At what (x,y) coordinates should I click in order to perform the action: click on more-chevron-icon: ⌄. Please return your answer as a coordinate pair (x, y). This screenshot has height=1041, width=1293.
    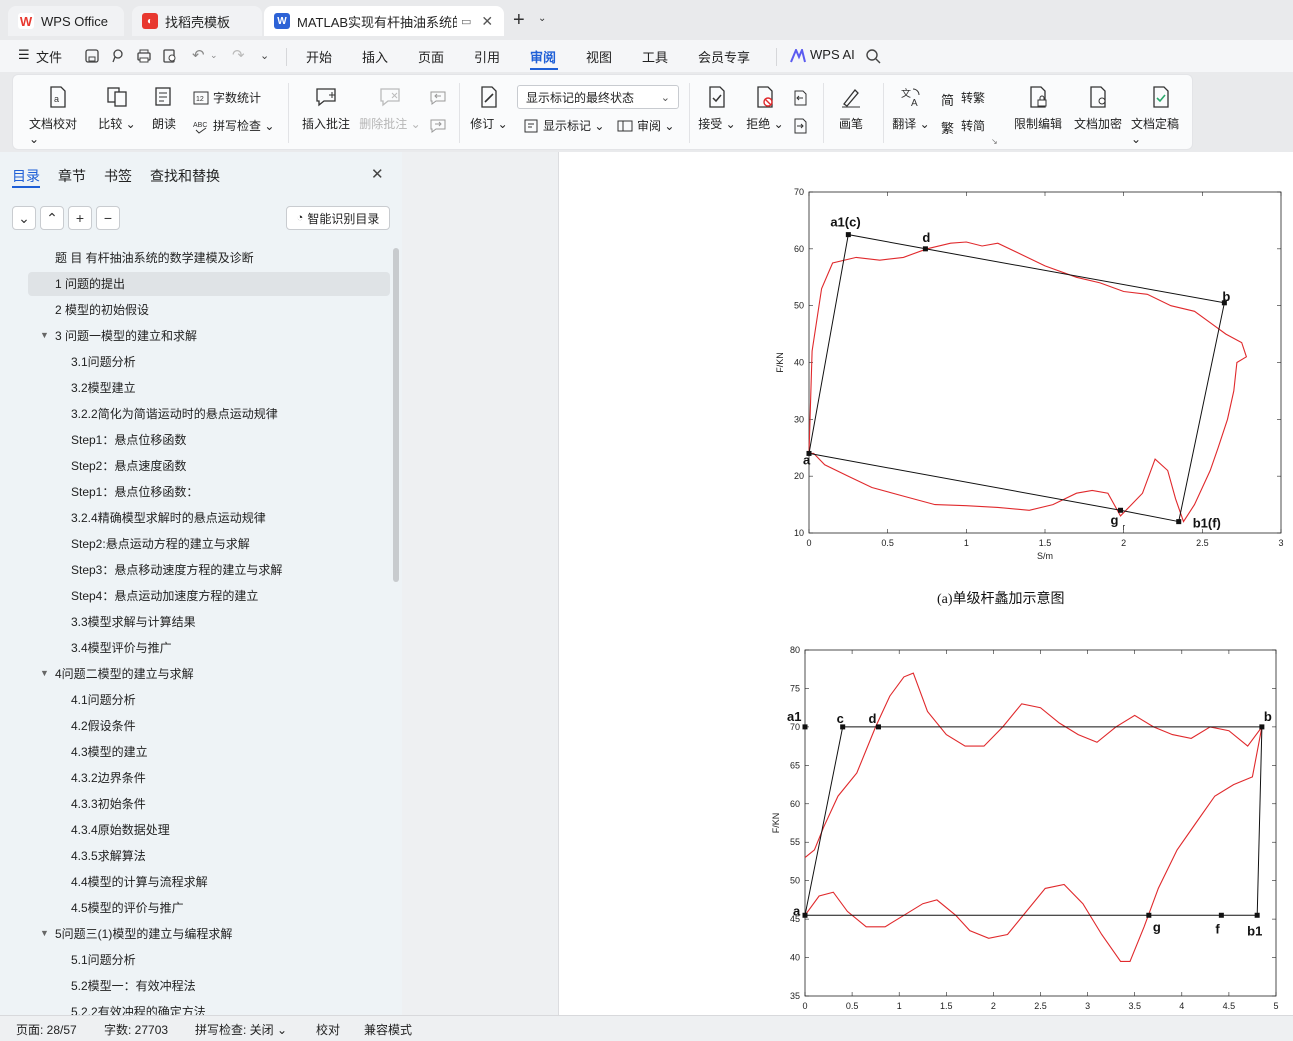
    Looking at the image, I should click on (264, 55).